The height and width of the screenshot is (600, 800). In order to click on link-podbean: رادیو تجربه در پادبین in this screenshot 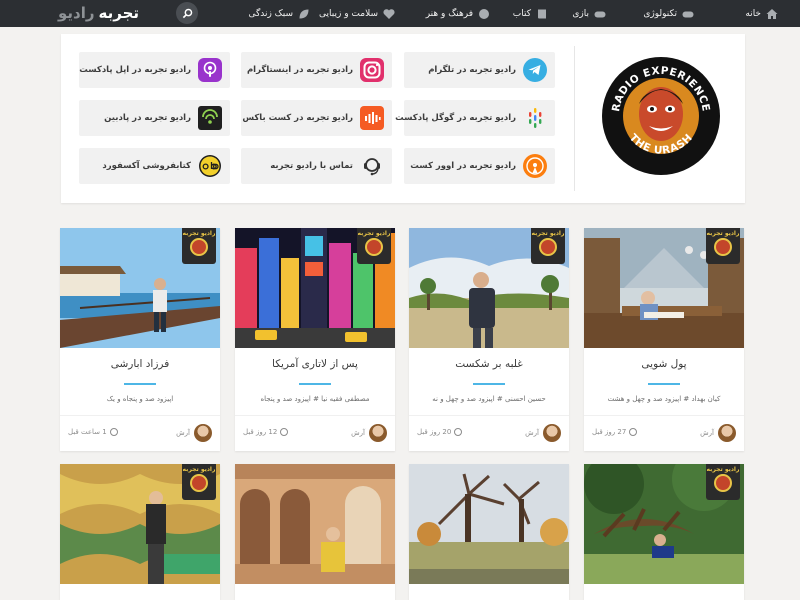, I will do `click(154, 118)`.